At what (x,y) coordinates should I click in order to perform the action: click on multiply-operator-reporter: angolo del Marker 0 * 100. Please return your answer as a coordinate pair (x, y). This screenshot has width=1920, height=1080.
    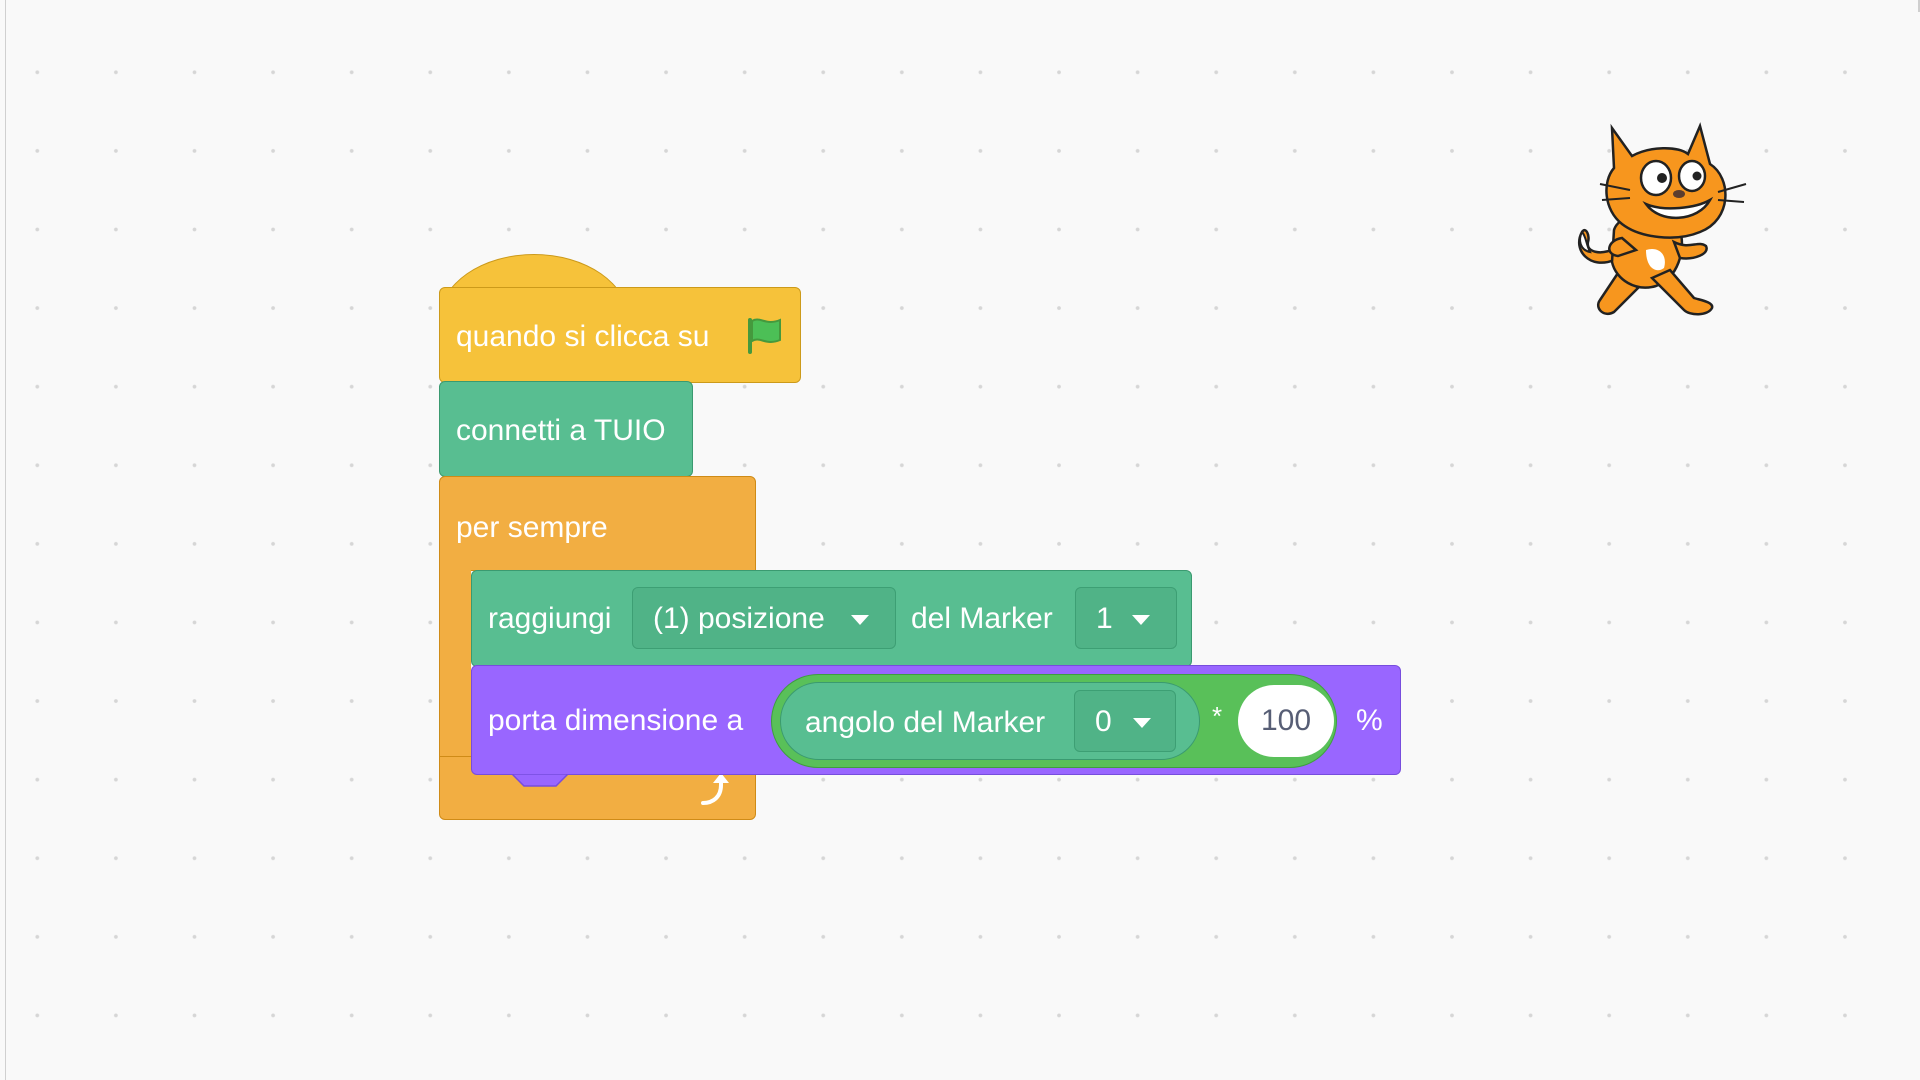
    Looking at the image, I should click on (1054, 721).